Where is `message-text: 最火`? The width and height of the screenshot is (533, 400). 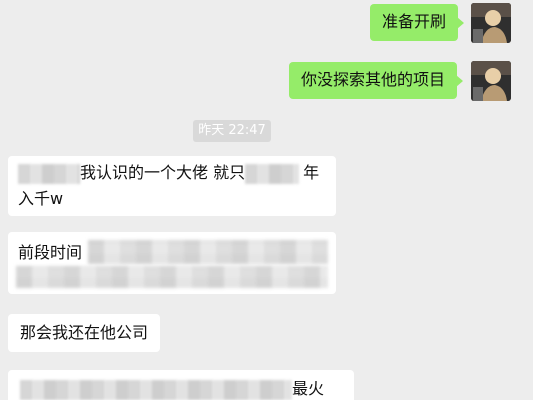
message-text: 最火 is located at coordinates (308, 388).